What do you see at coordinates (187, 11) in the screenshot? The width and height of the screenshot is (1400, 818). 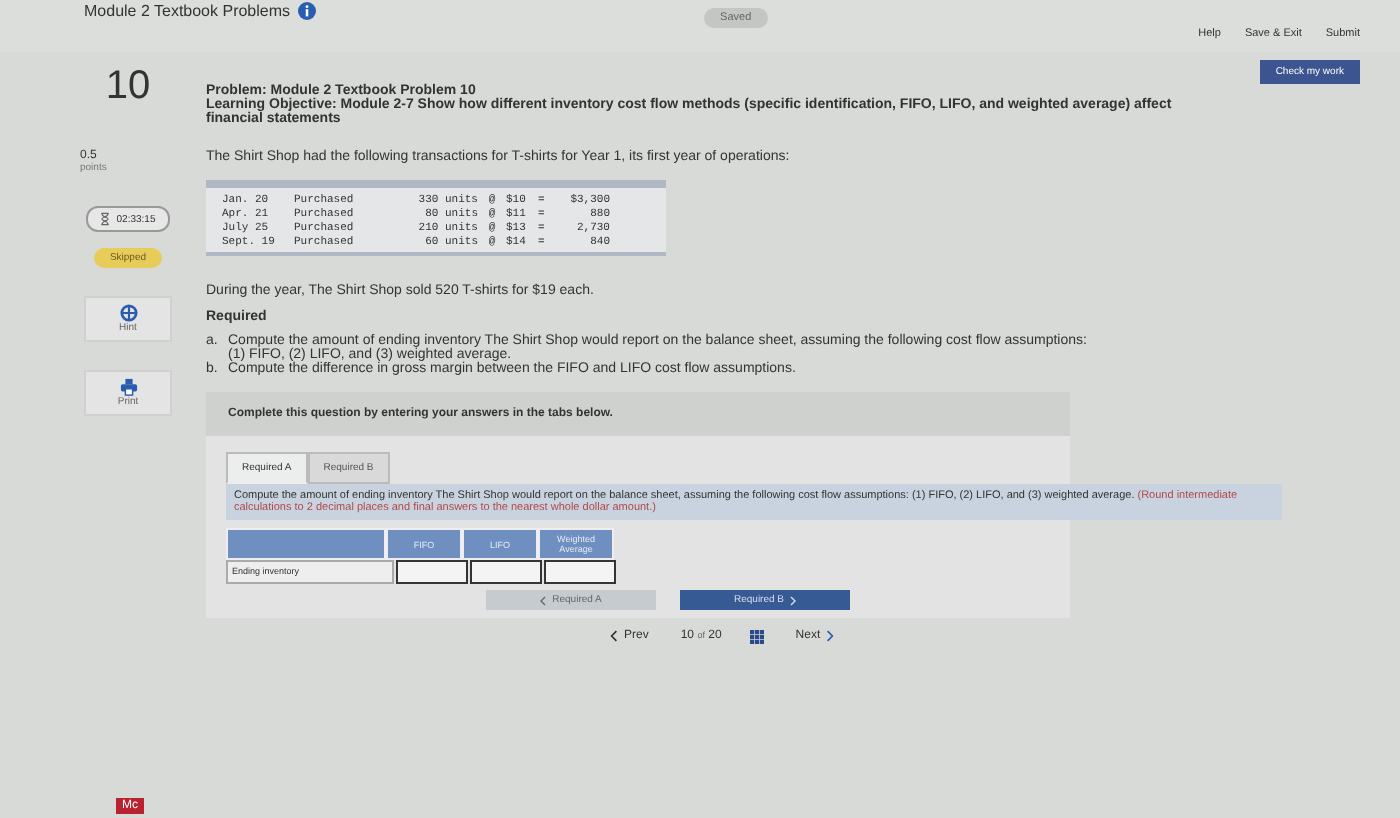 I see `module-title: Module 2 Textbook Problems` at bounding box center [187, 11].